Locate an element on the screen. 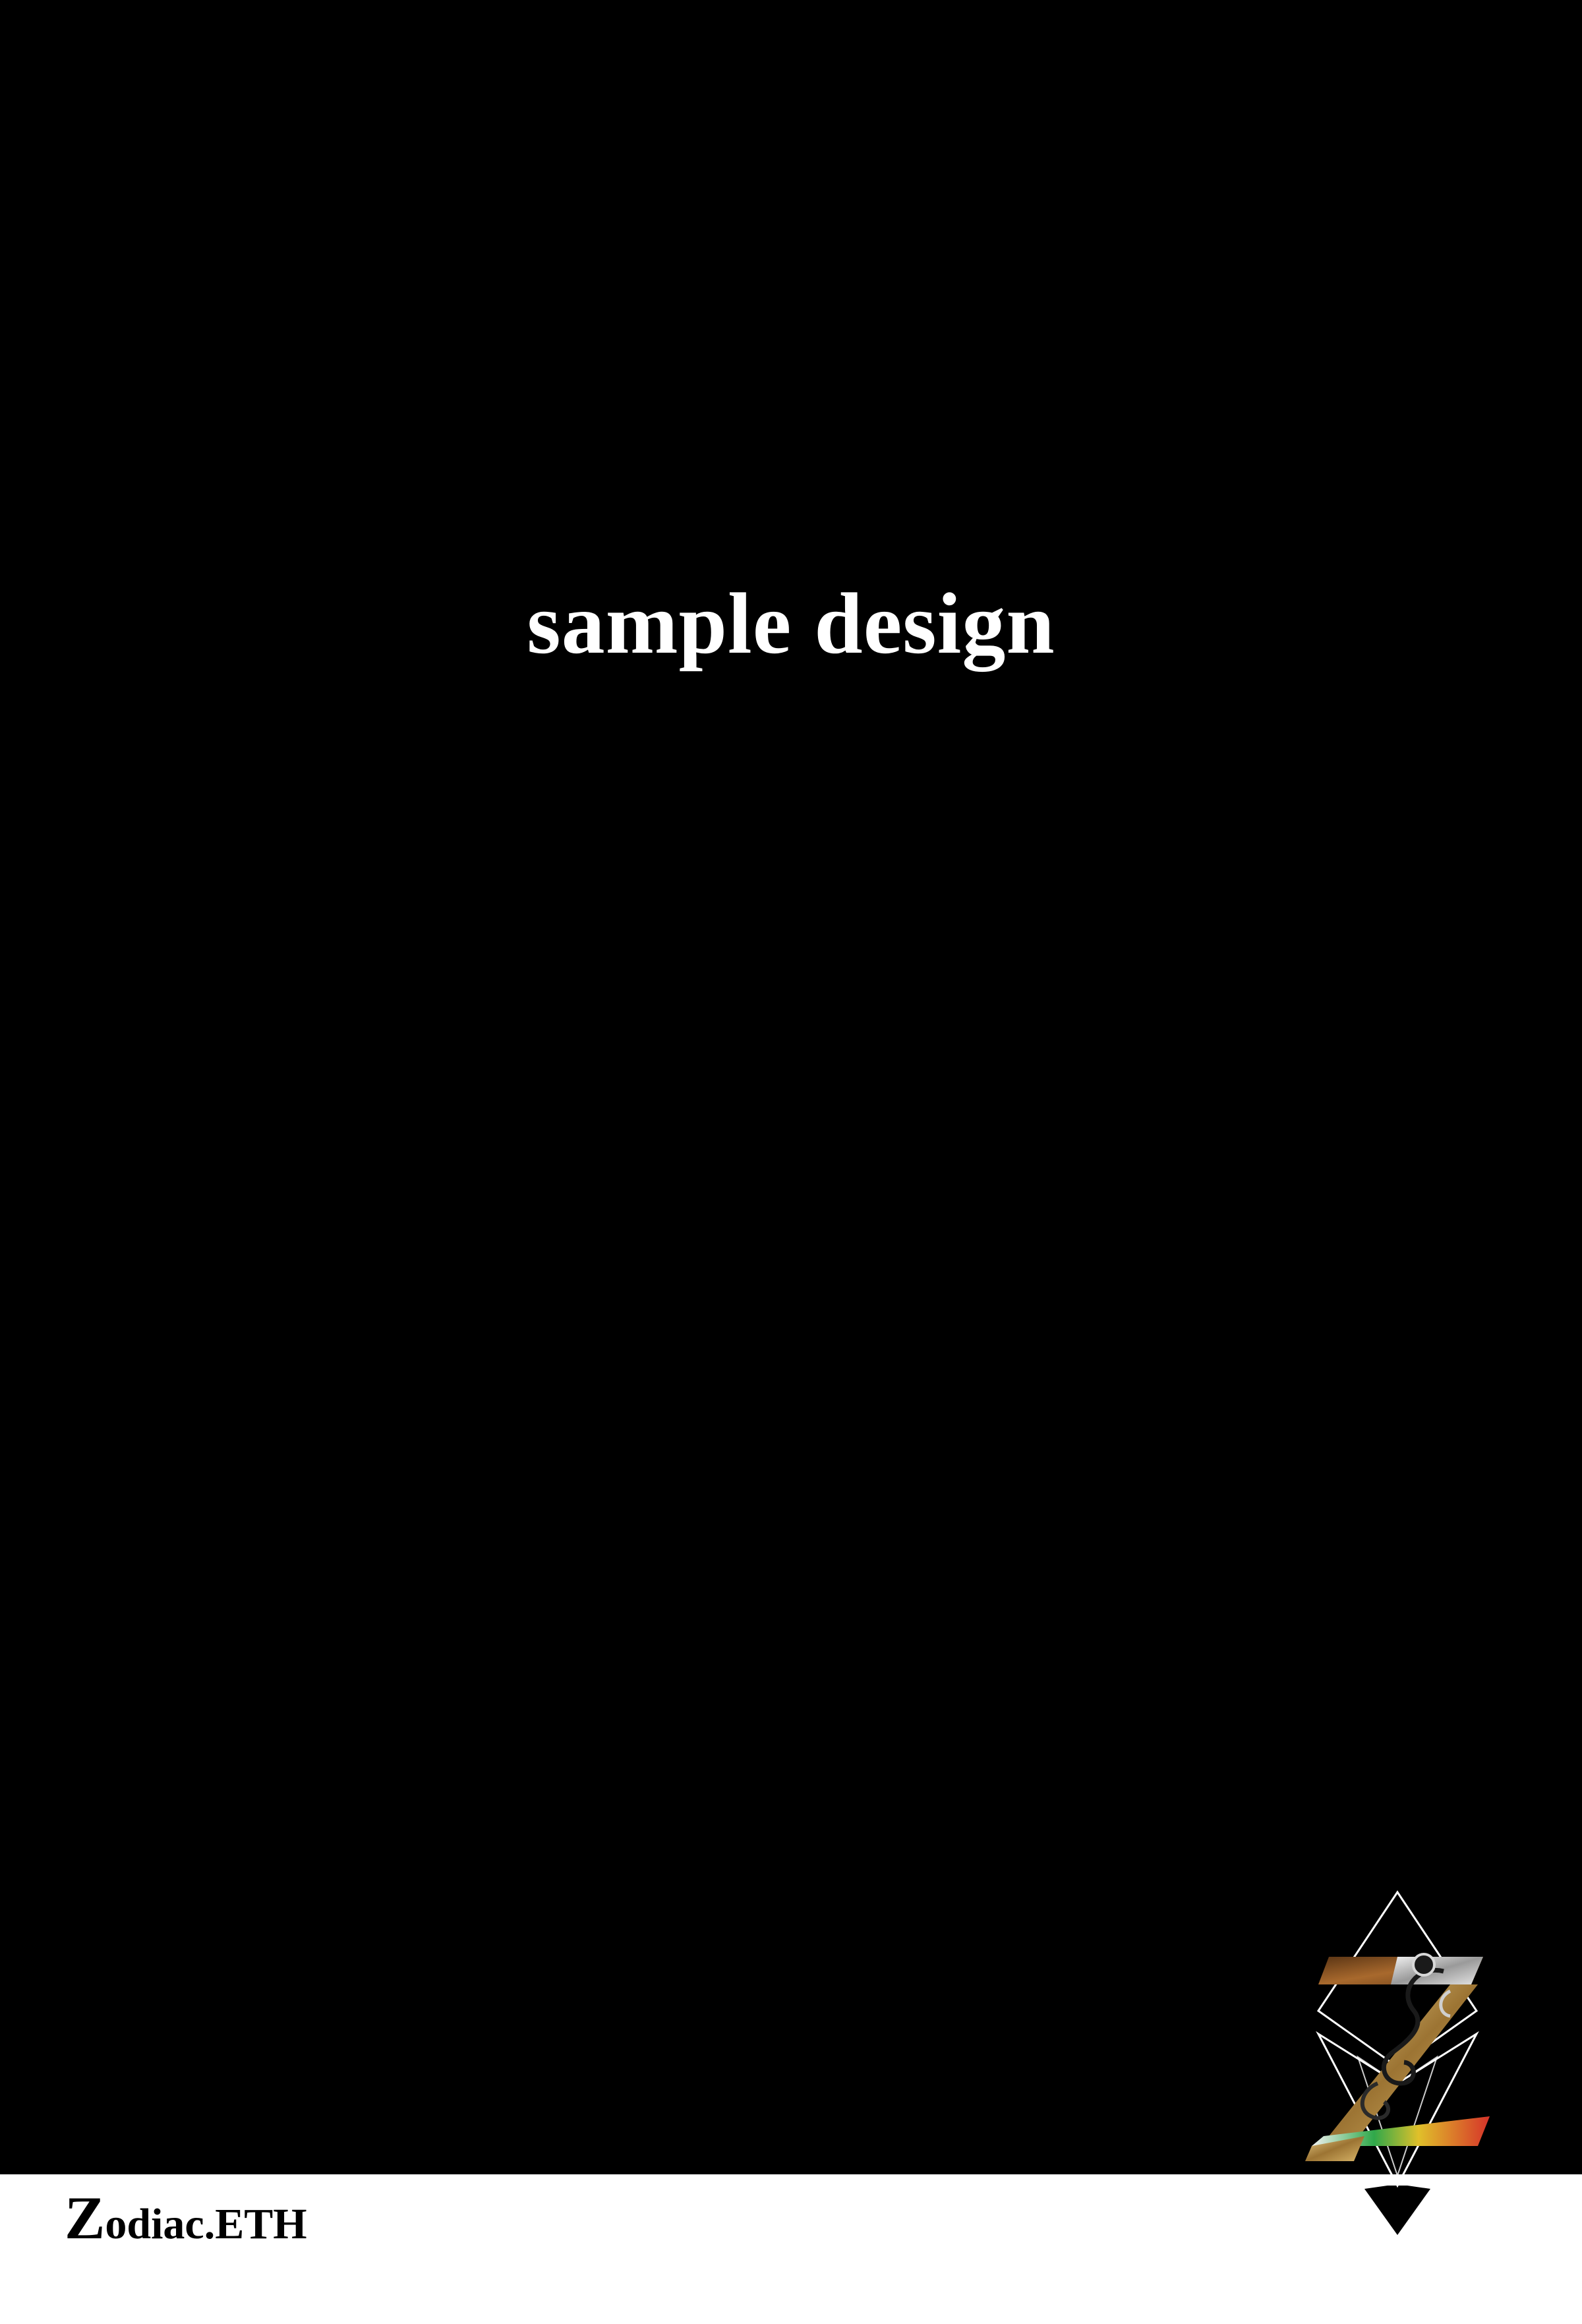 This screenshot has height=2324, width=1582. brand-name-rest: odiac.ETH is located at coordinates (206, 2224).